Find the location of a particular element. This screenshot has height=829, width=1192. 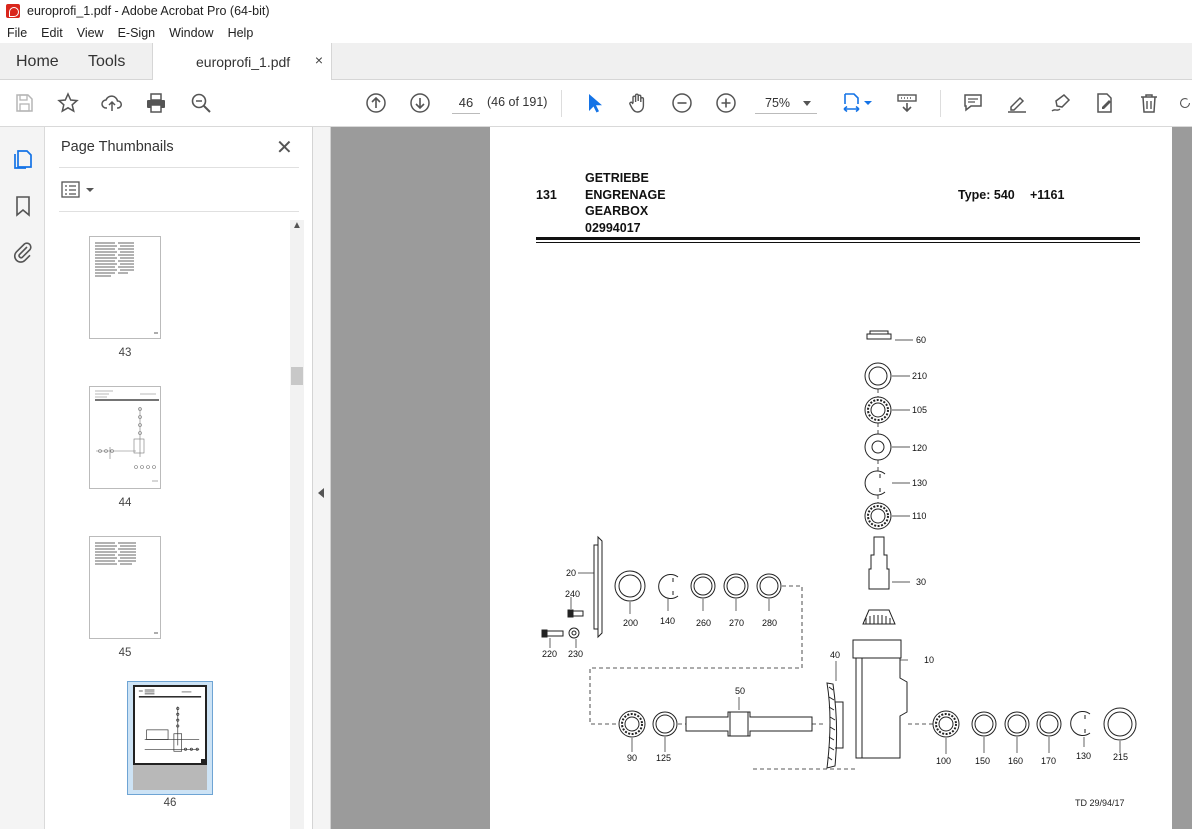

thumbnail-scrollbar is located at coordinates (297, 524).